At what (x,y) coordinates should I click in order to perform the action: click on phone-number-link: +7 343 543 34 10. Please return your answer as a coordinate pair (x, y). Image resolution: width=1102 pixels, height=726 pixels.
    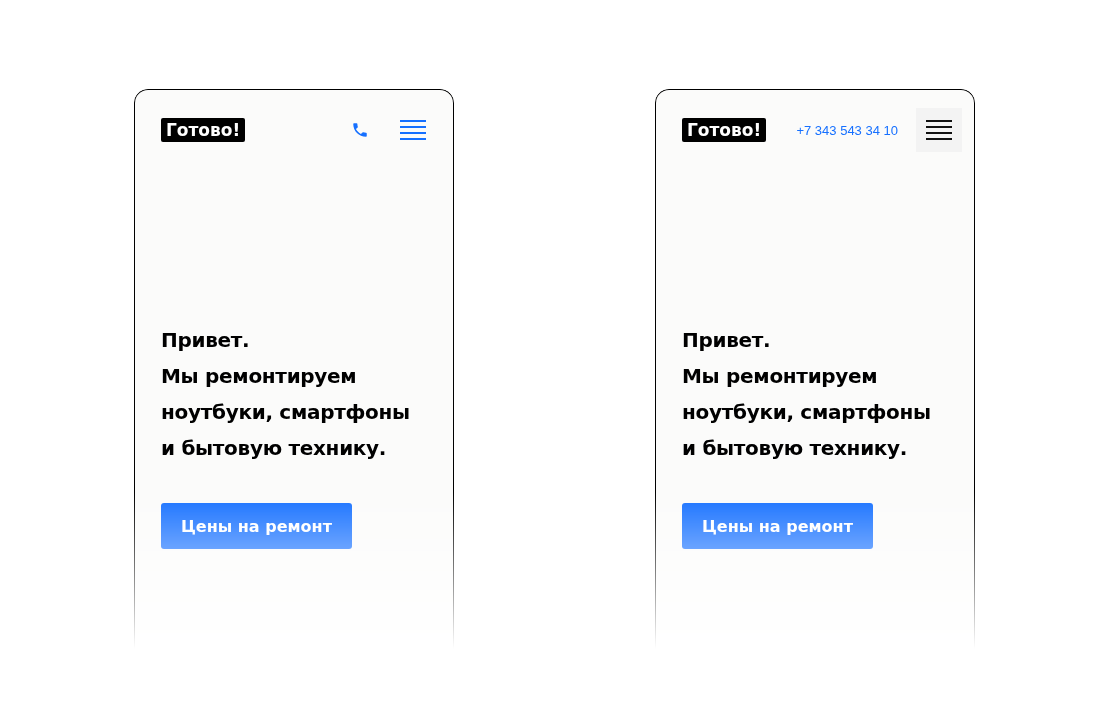
    Looking at the image, I should click on (847, 130).